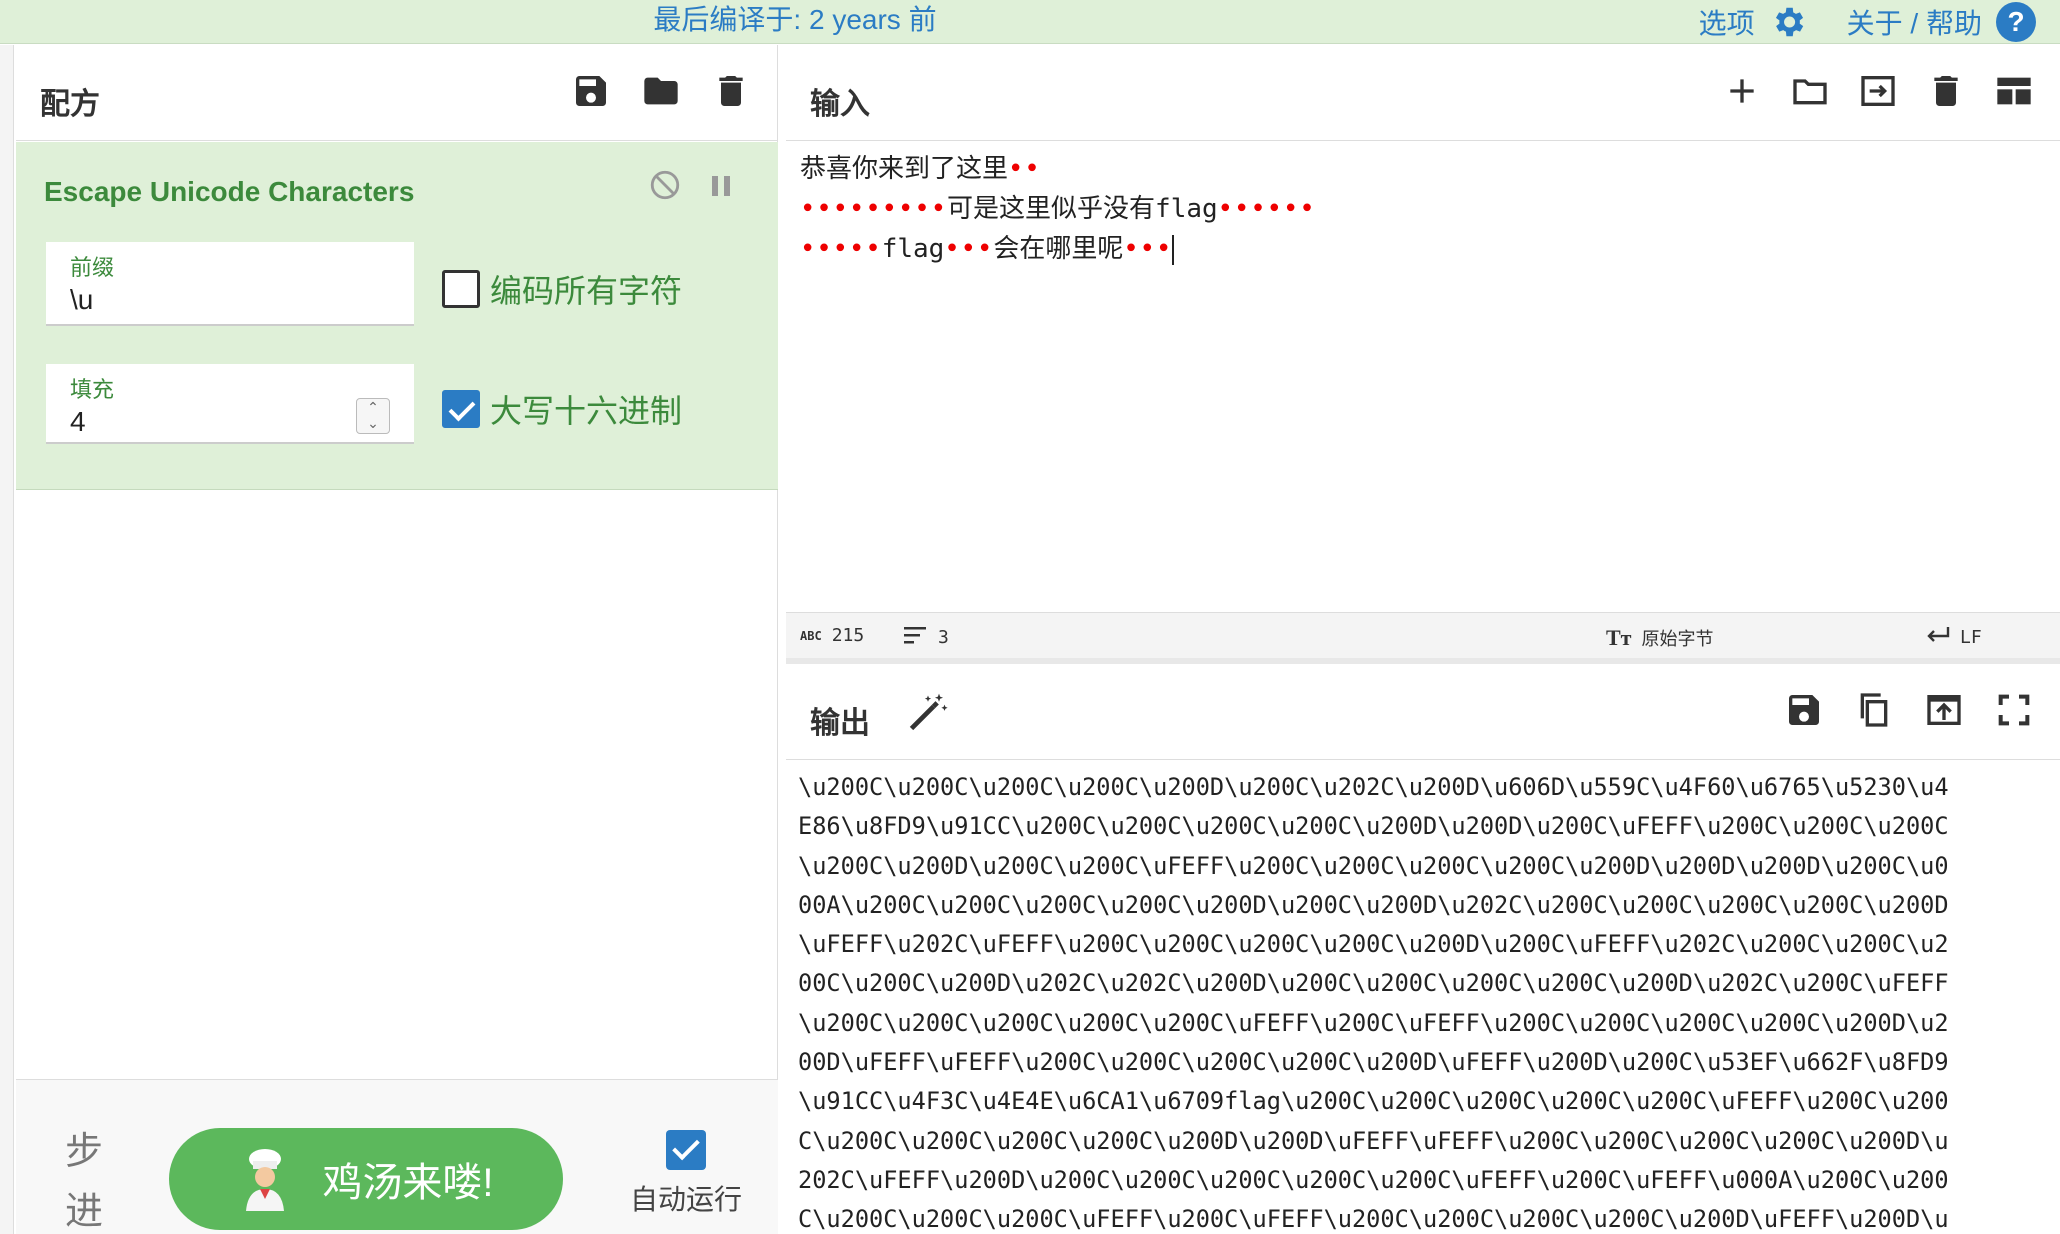 The image size is (2060, 1234). I want to click on autobake-toggle: 自动运行, so click(686, 1174).